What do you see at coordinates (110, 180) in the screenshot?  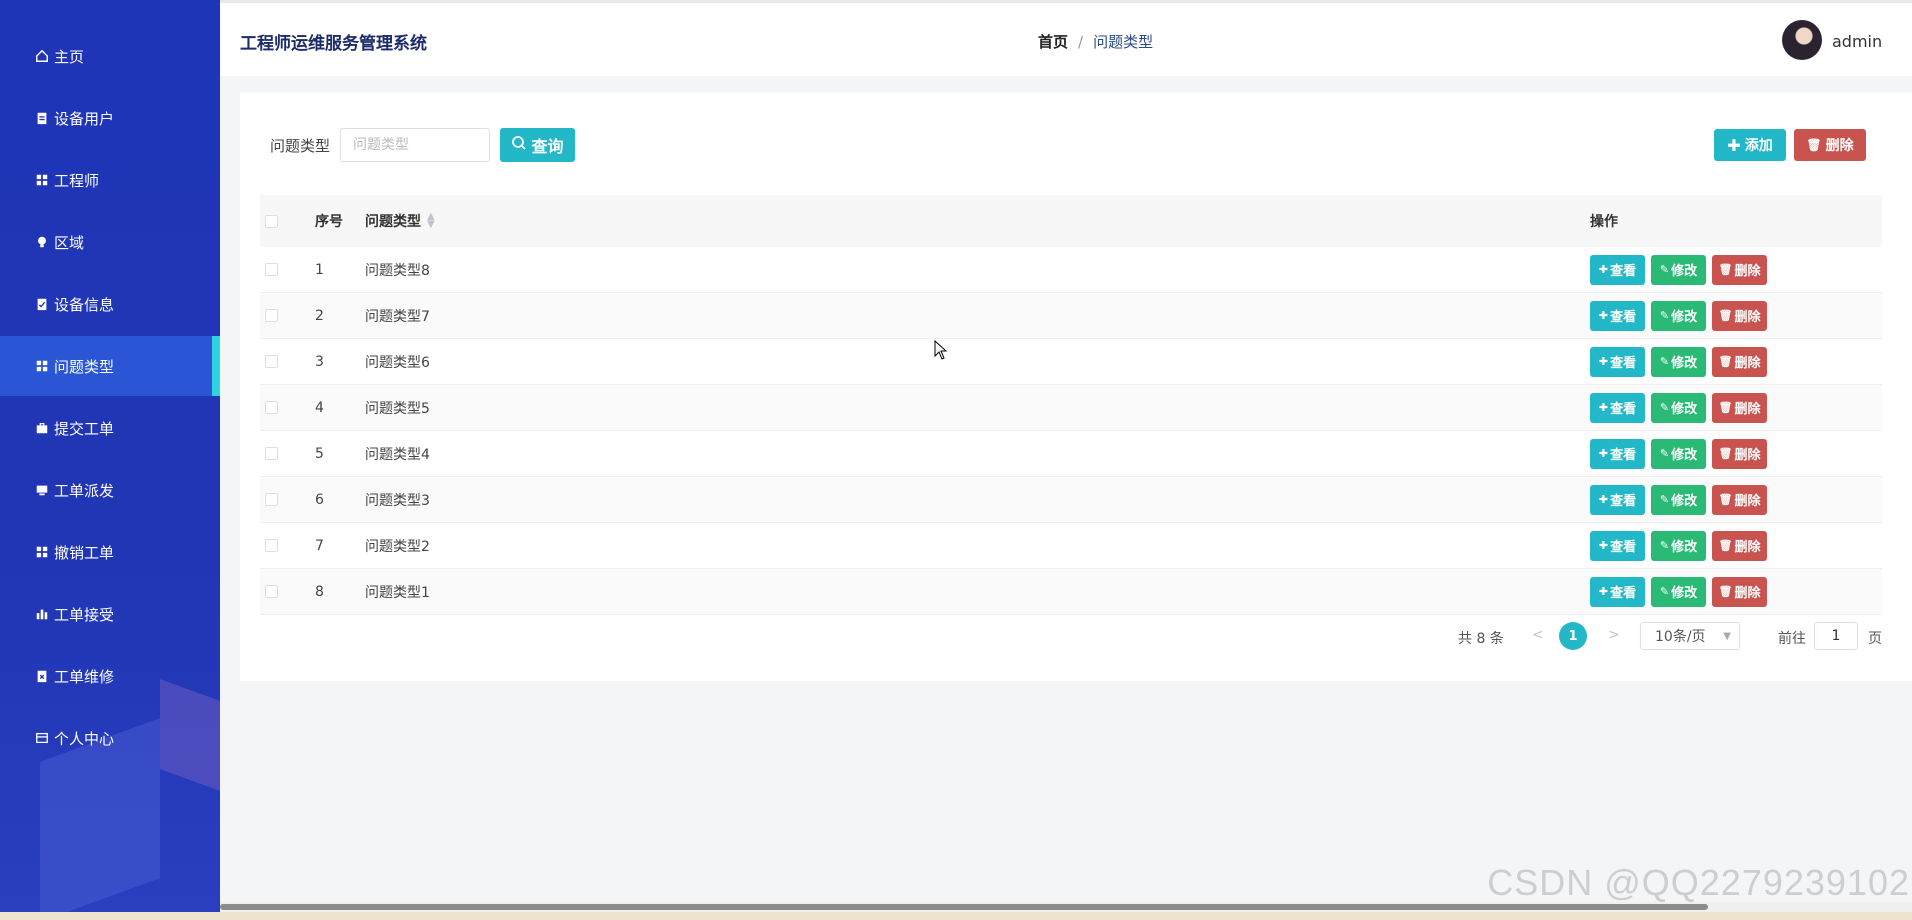 I see `sidebar-item-engineers: 工程师` at bounding box center [110, 180].